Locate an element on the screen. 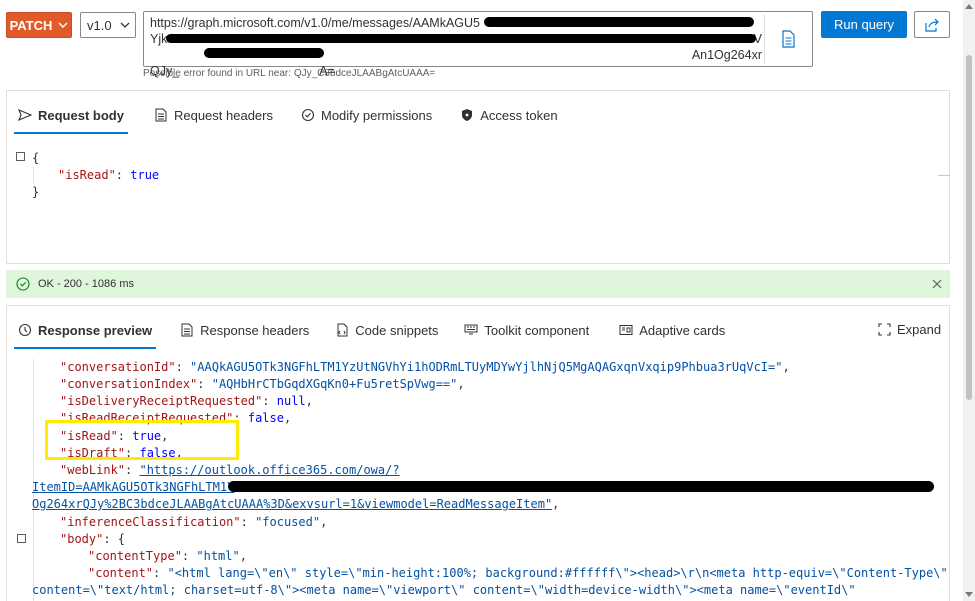  expand-label: Expand is located at coordinates (919, 329).